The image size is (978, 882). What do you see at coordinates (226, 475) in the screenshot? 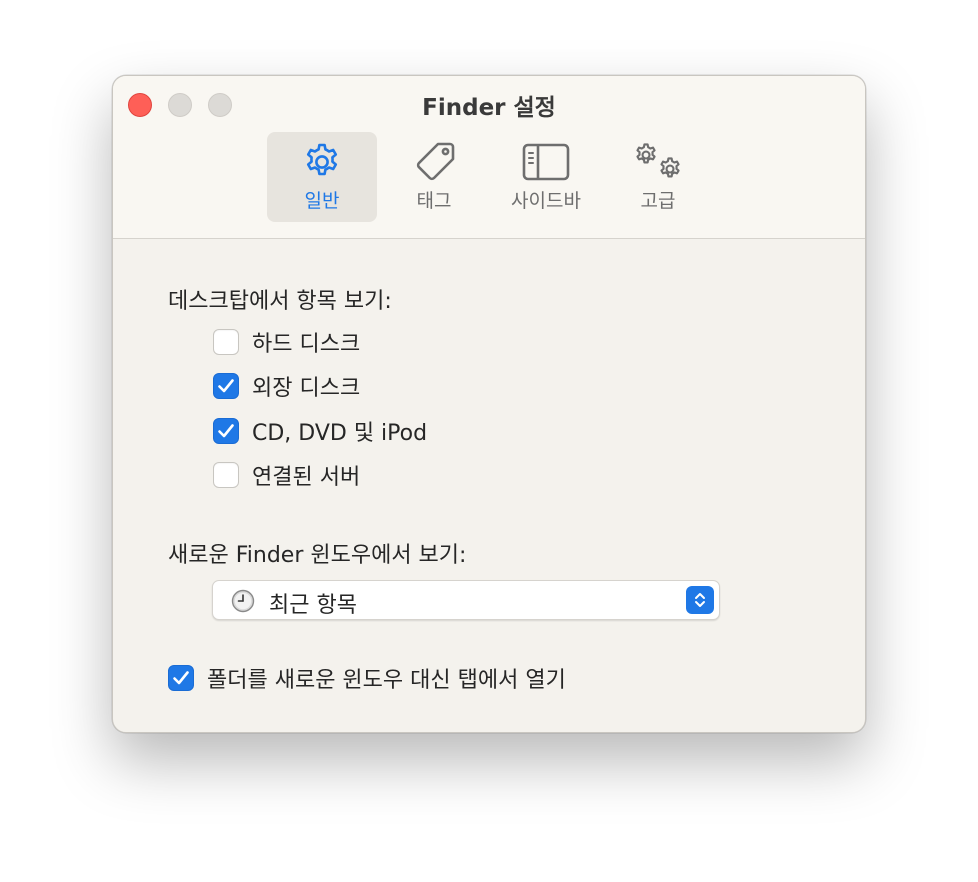
I see `connected-servers-checkbox` at bounding box center [226, 475].